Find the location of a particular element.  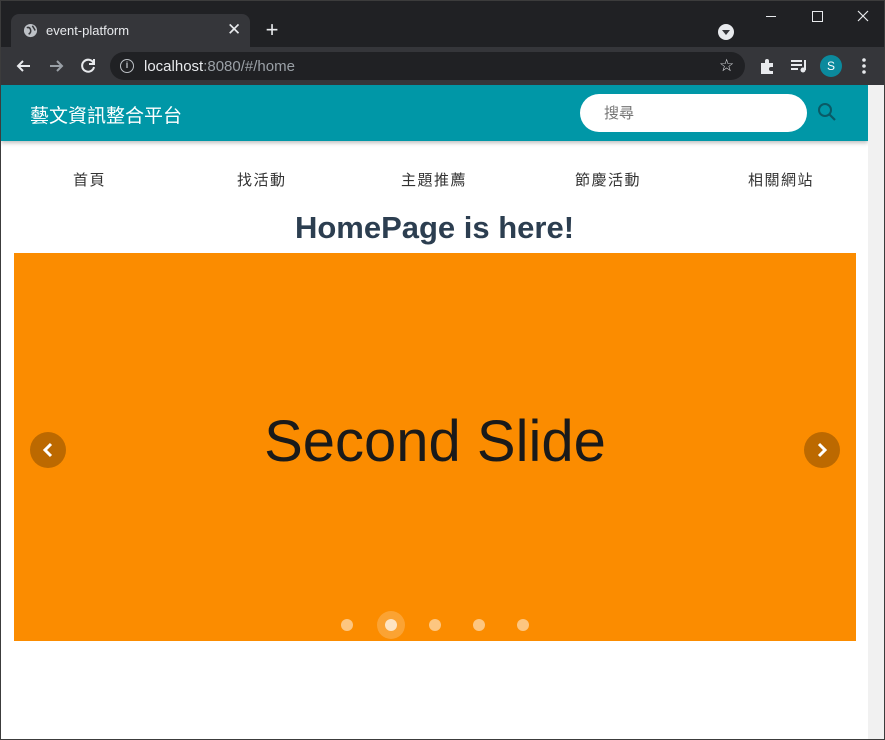

url-text: localhost:8080/#/home is located at coordinates (219, 66).